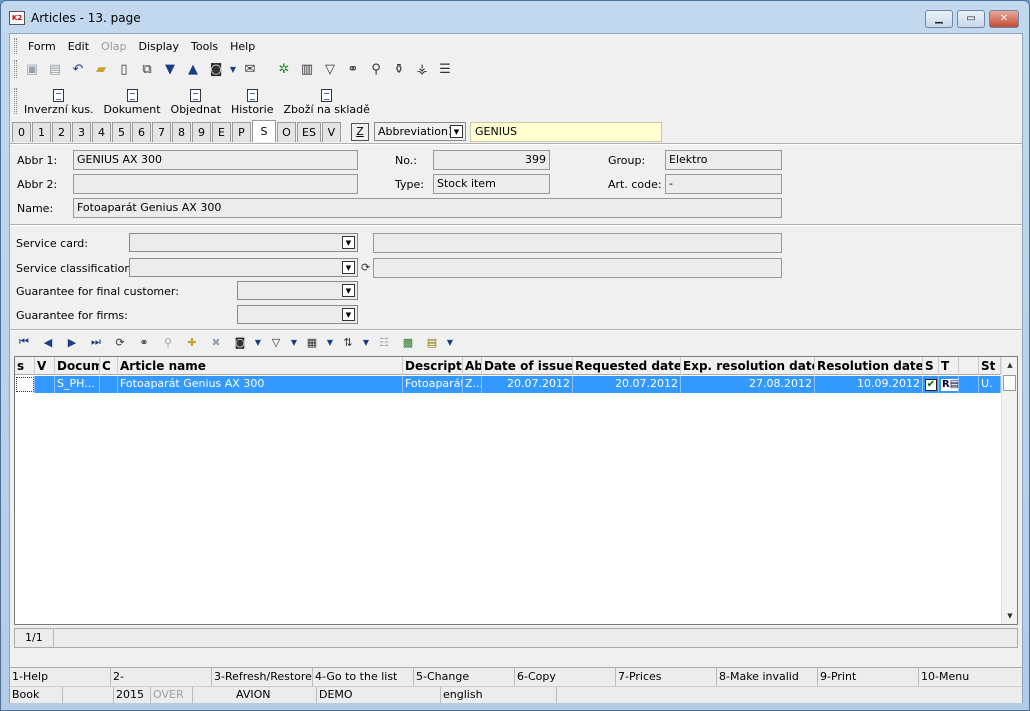 The image size is (1030, 711). I want to click on cell-resolution-date: 10.09.2012, so click(869, 384).